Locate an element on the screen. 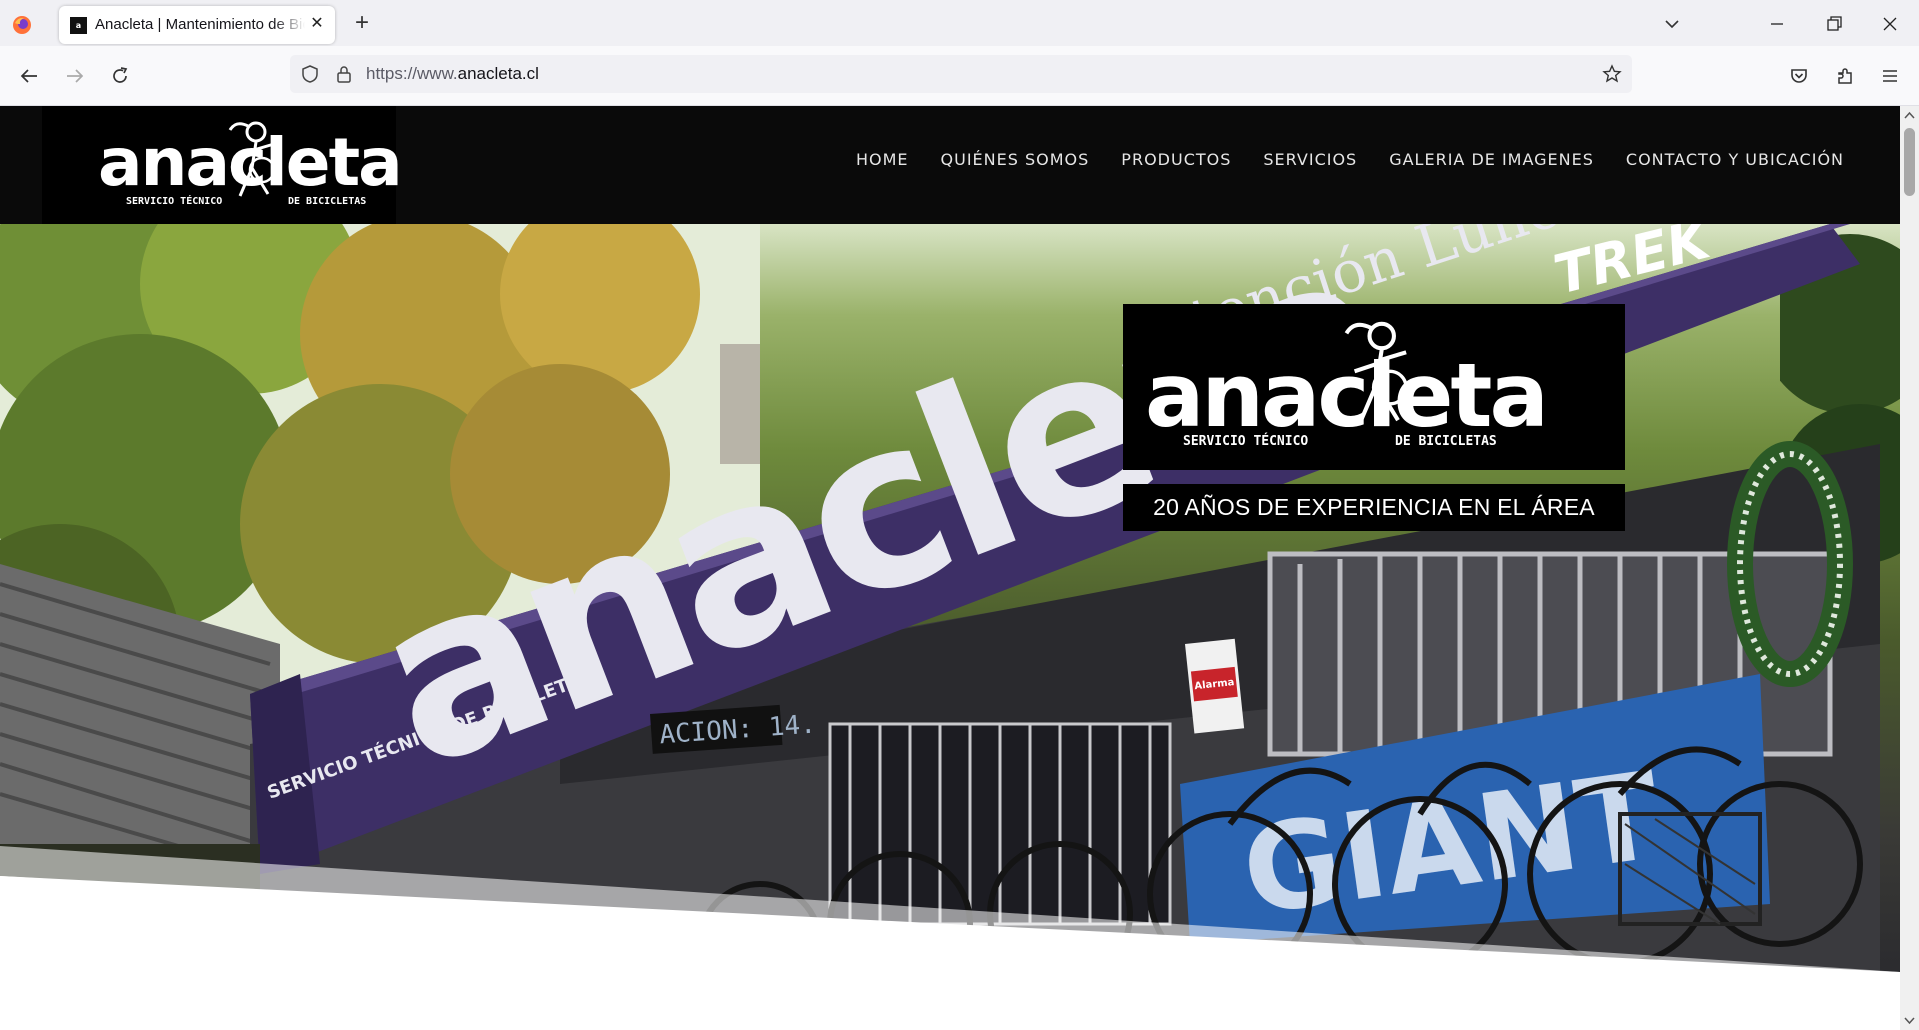  logo-tagline-left: SERVICIO TÉCNICO is located at coordinates (174, 201).